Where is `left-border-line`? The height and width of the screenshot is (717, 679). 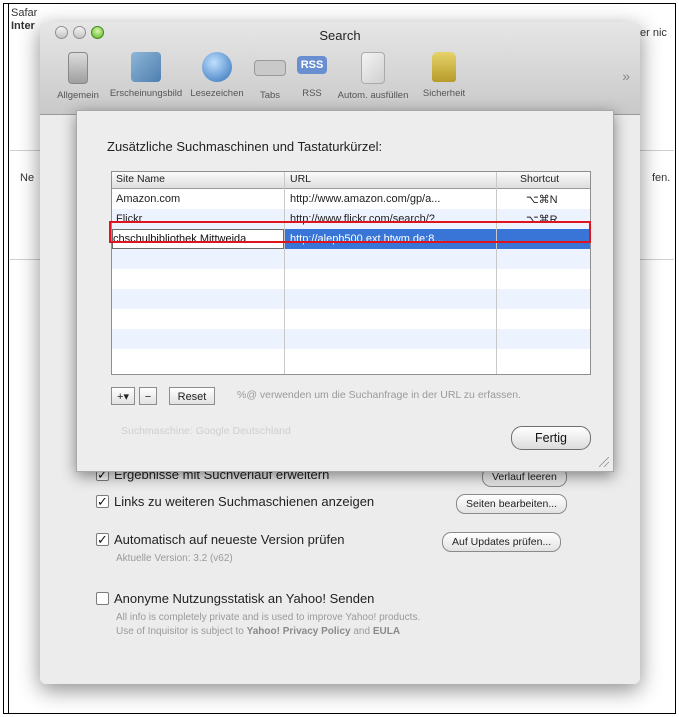 left-border-line is located at coordinates (8, 358).